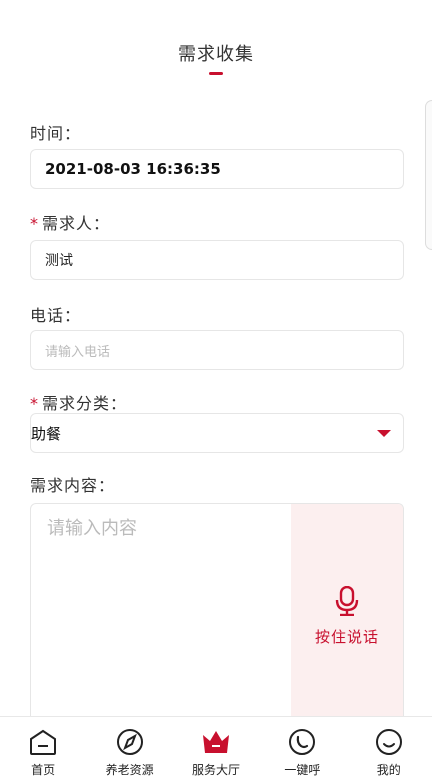 The width and height of the screenshot is (432, 783). I want to click on compass-icon, so click(129, 742).